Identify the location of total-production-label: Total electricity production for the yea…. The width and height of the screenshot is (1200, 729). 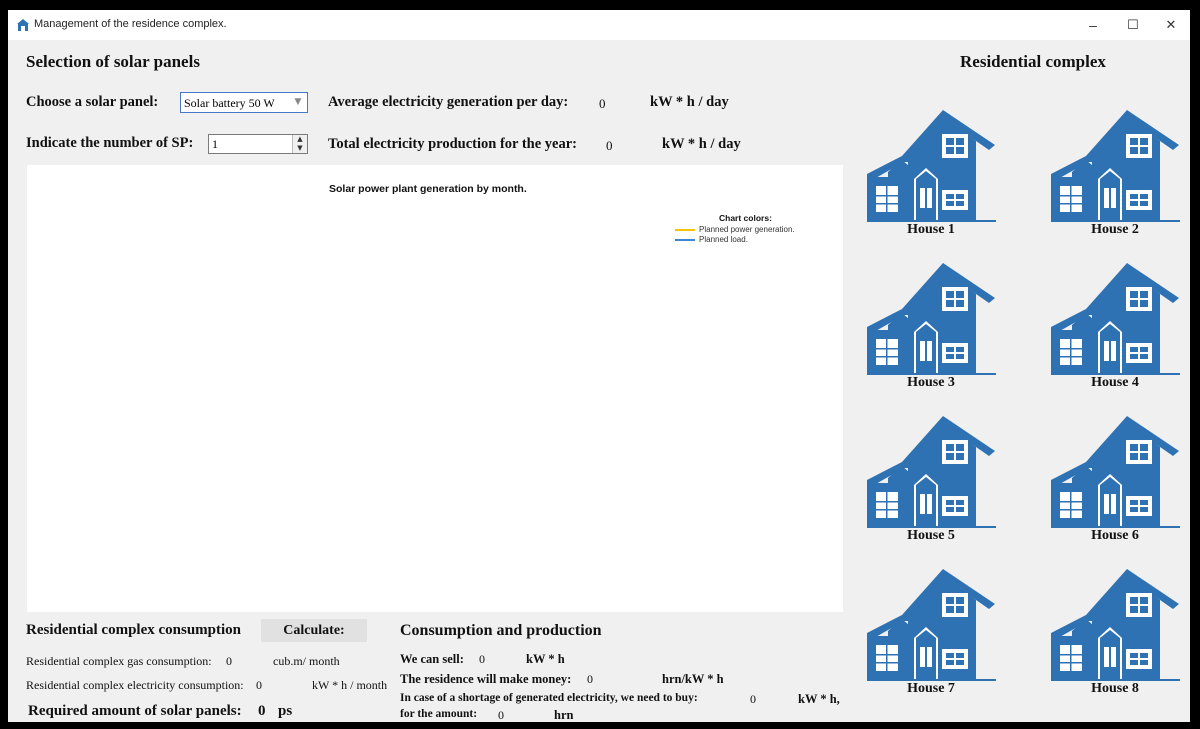
(452, 144).